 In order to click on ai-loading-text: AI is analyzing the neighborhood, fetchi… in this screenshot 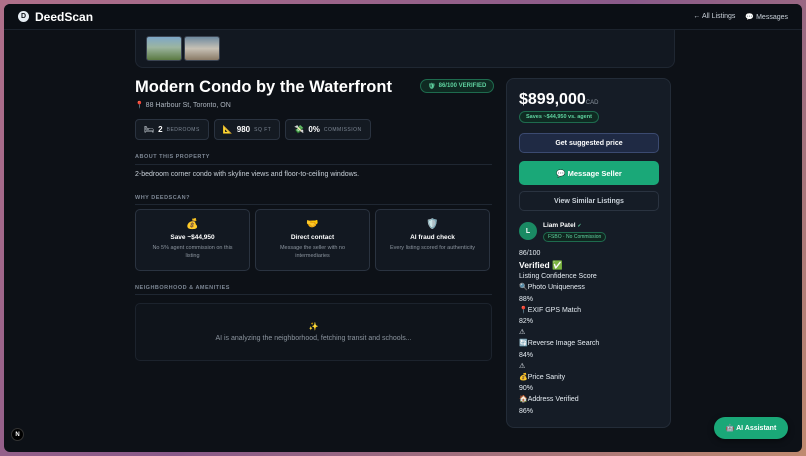, I will do `click(313, 338)`.